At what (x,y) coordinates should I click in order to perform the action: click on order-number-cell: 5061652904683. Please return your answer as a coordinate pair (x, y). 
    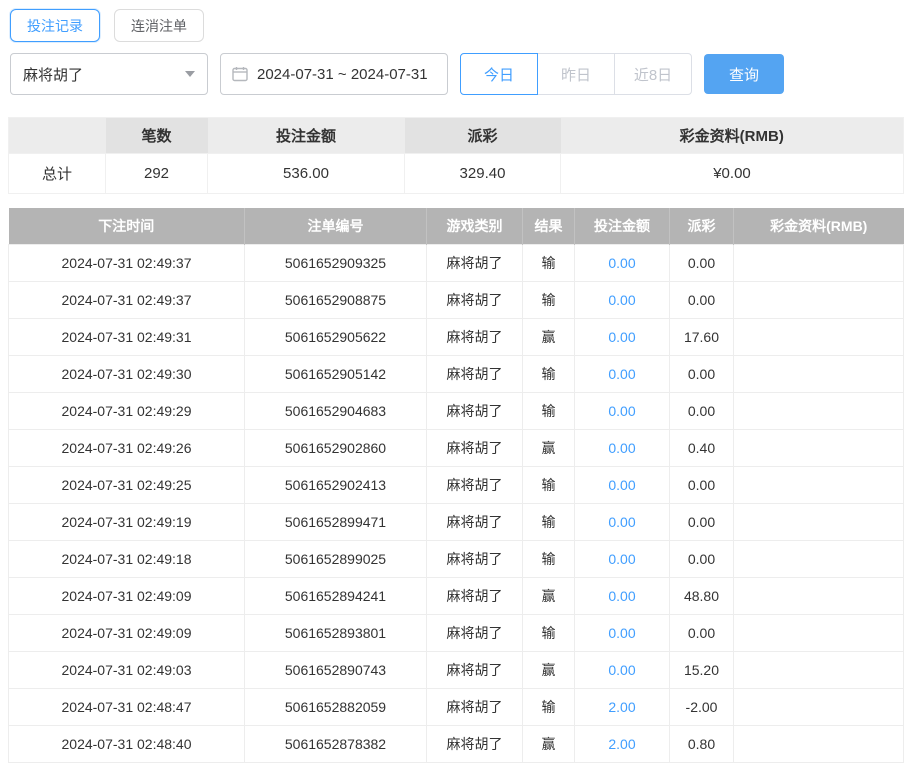
    Looking at the image, I should click on (335, 410).